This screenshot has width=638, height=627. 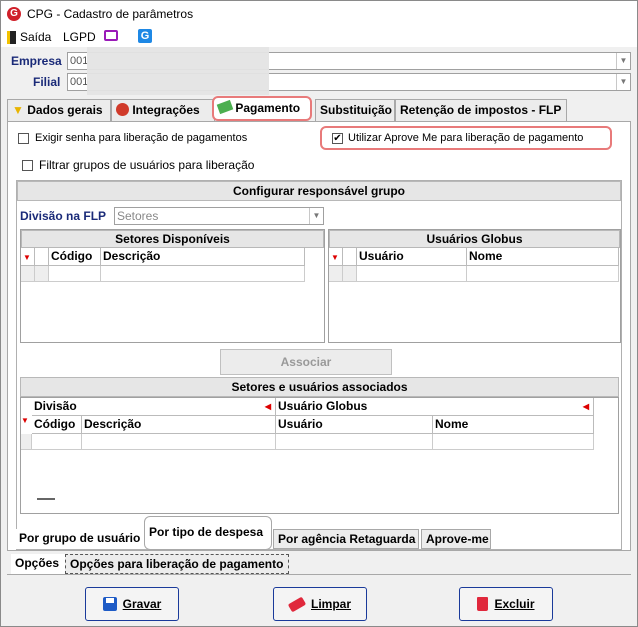 What do you see at coordinates (79, 37) in the screenshot?
I see `lgpd-menu-item: LGPD` at bounding box center [79, 37].